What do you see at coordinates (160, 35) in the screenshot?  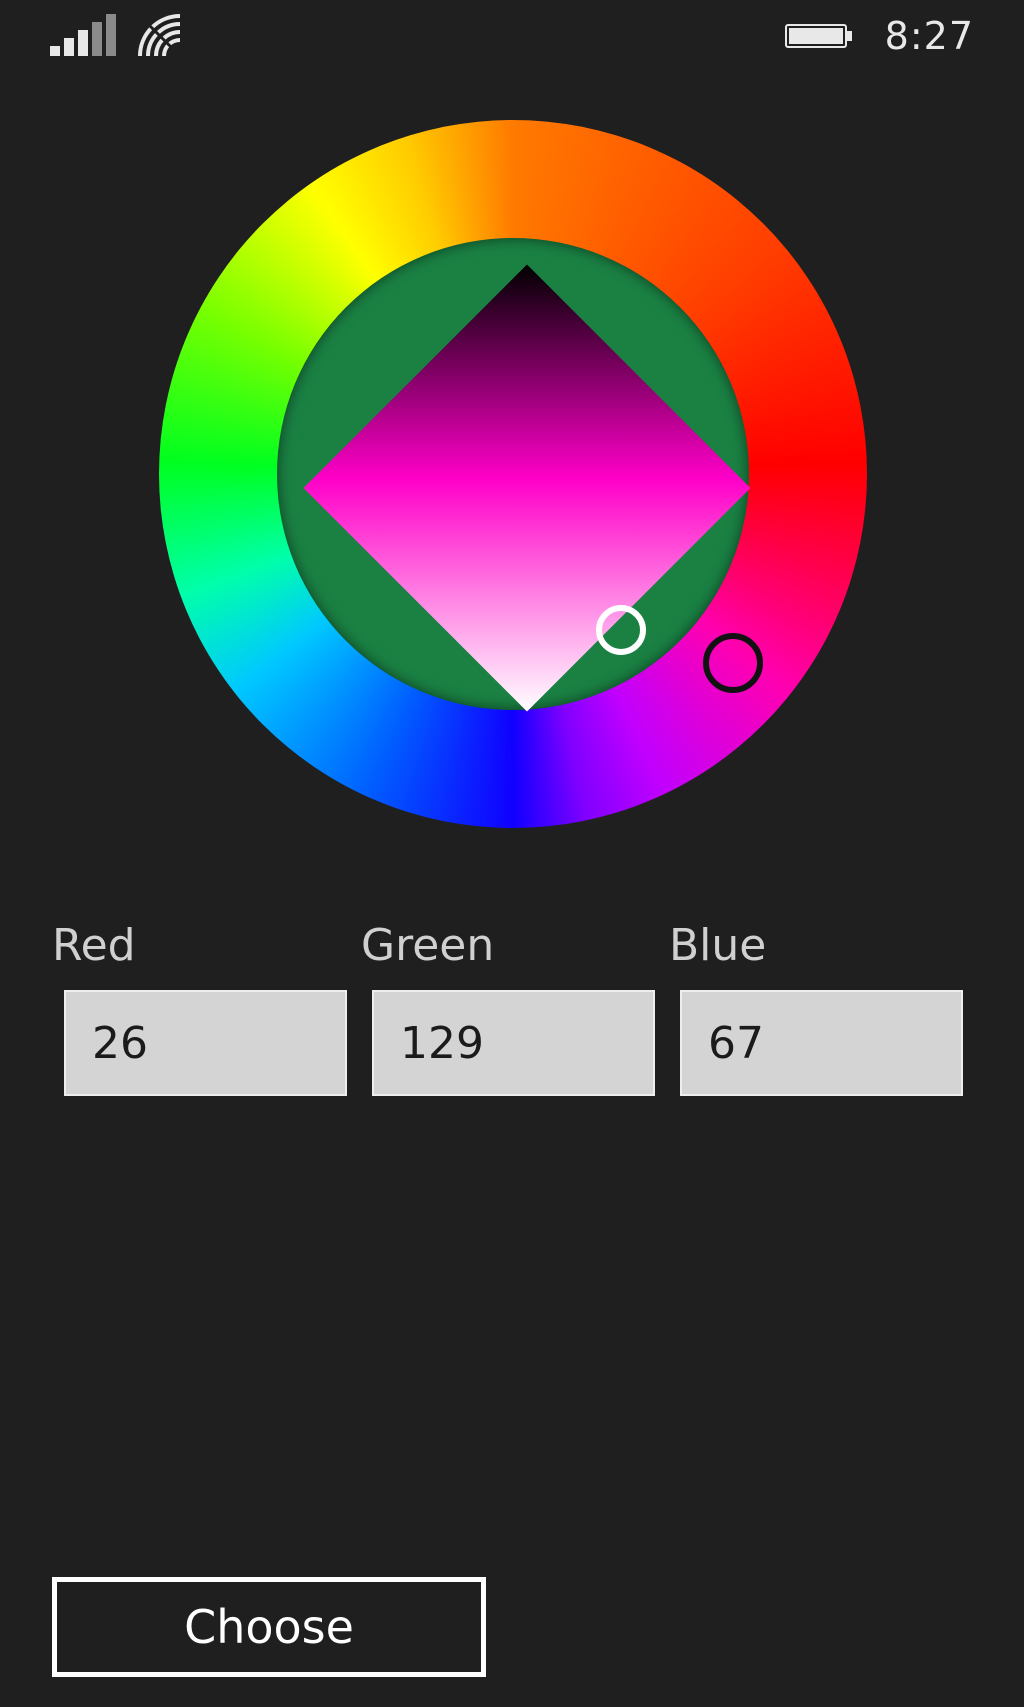 I see `wifi-icon` at bounding box center [160, 35].